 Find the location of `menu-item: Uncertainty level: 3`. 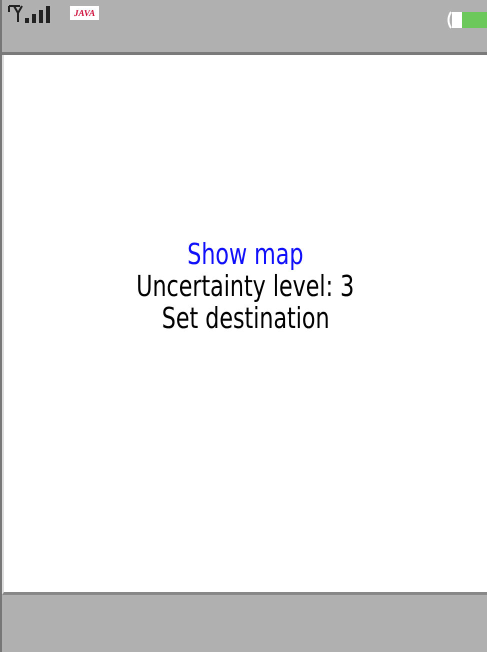

menu-item: Uncertainty level: 3 is located at coordinates (245, 286).